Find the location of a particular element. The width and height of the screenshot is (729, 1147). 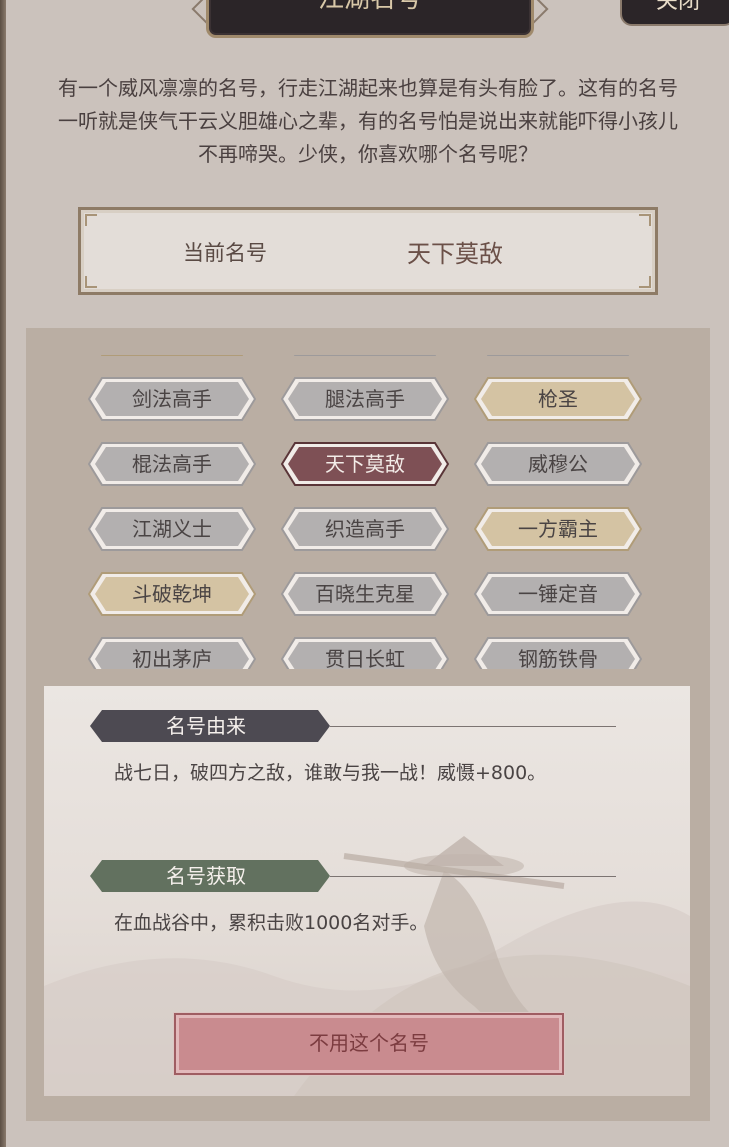

title-tag-label: 天下莫敌 is located at coordinates (365, 464).